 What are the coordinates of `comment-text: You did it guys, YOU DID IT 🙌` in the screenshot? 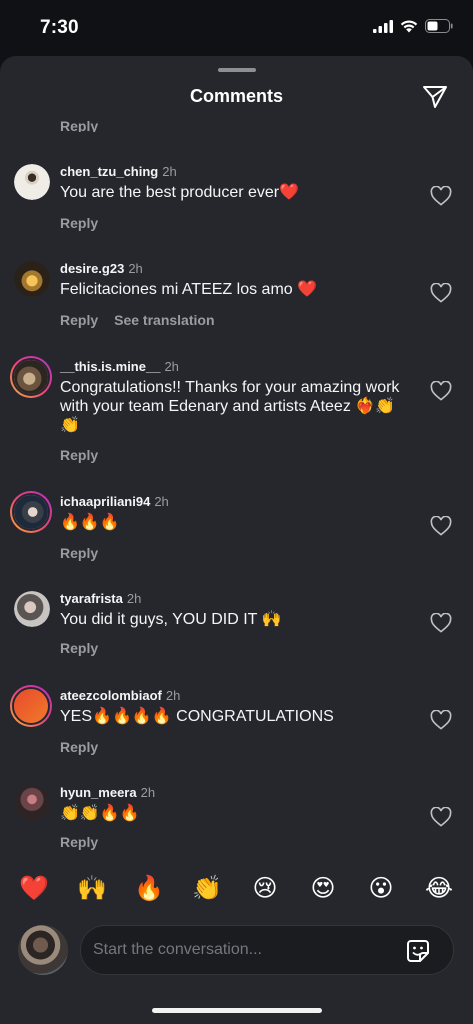 It's located at (171, 619).